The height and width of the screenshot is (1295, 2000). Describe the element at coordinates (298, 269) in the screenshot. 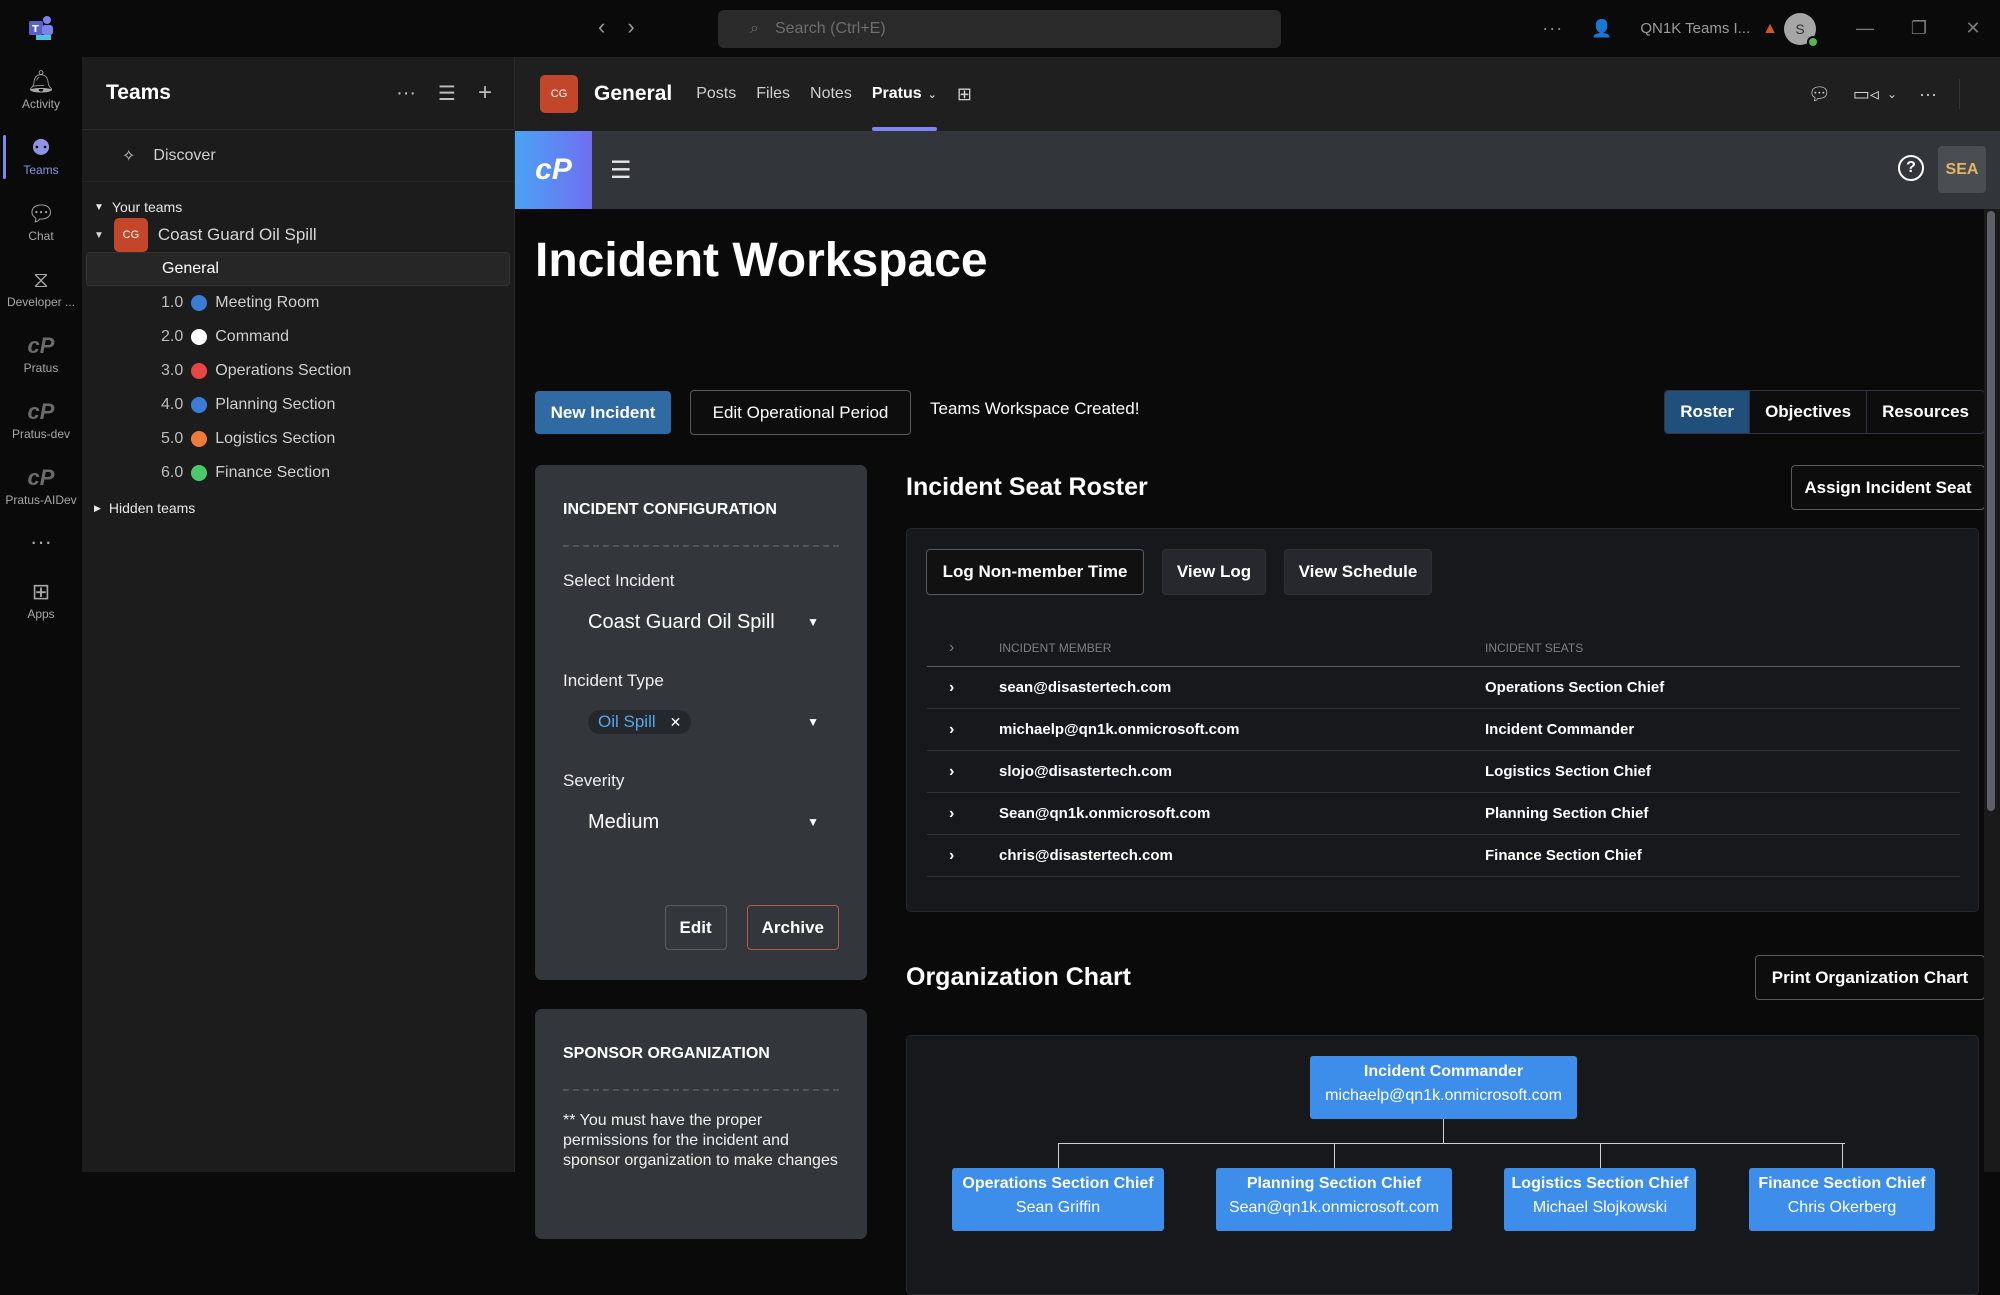

I see `channel-item: General` at that location.